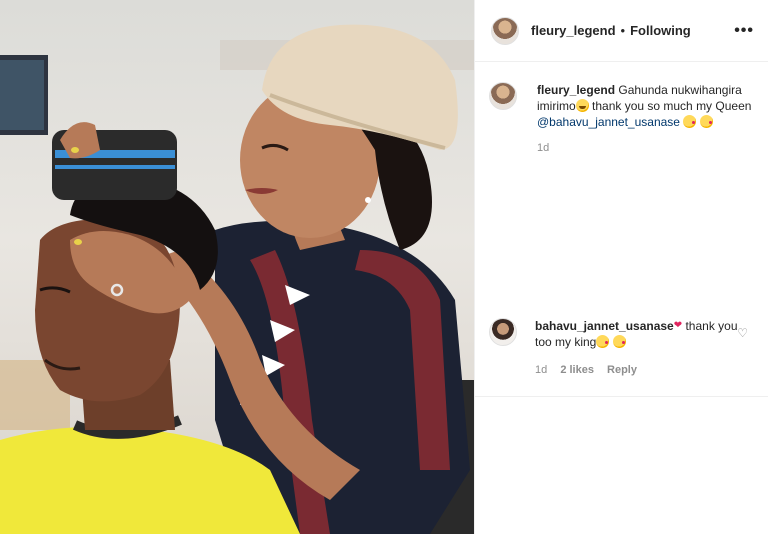 This screenshot has height=534, width=768. Describe the element at coordinates (577, 370) in the screenshot. I see `comment-likes: 2 likes` at that location.